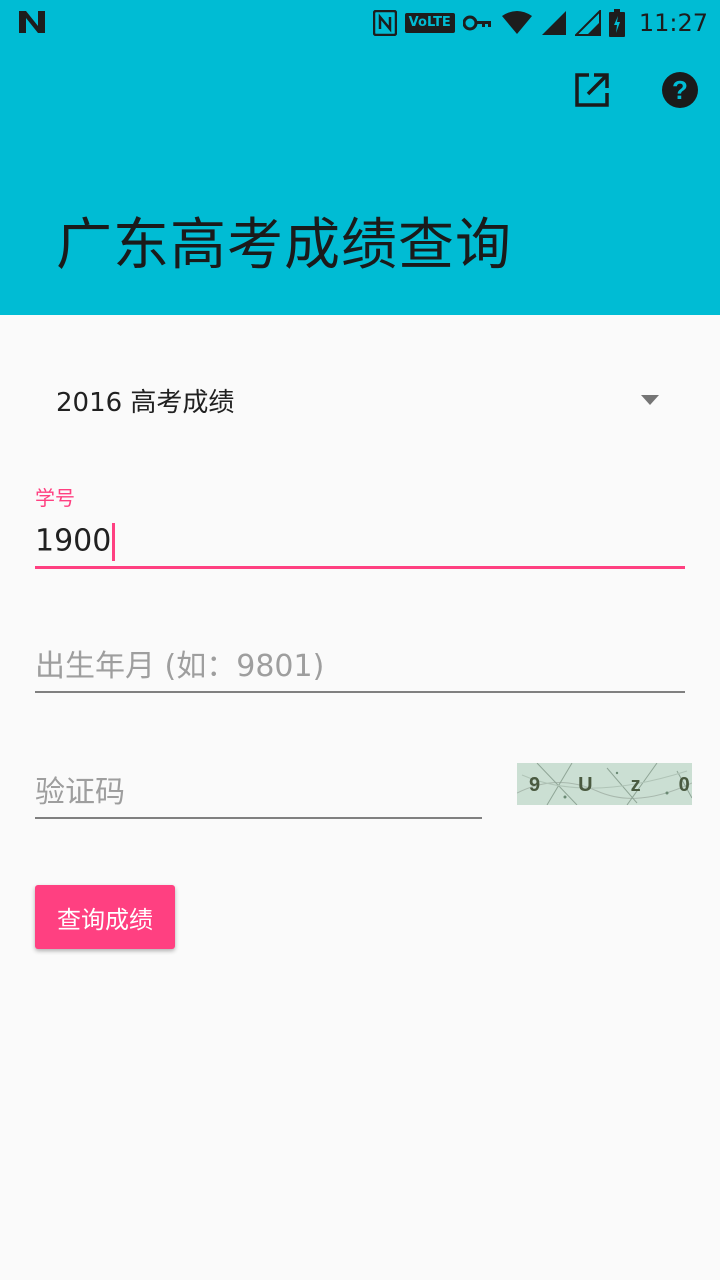  Describe the element at coordinates (105, 917) in the screenshot. I see `query-button: 查询成绩` at that location.